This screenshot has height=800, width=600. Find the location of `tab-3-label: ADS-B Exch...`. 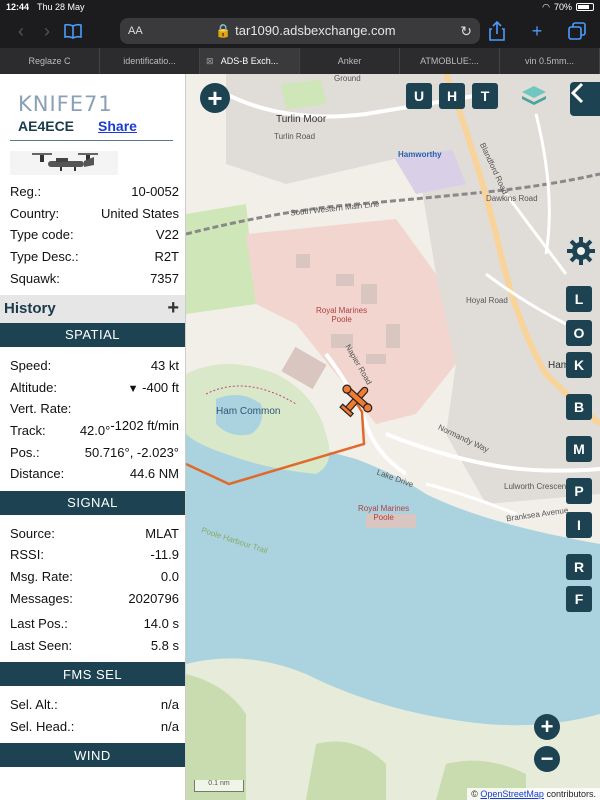

tab-3-label: ADS-B Exch... is located at coordinates (249, 61).